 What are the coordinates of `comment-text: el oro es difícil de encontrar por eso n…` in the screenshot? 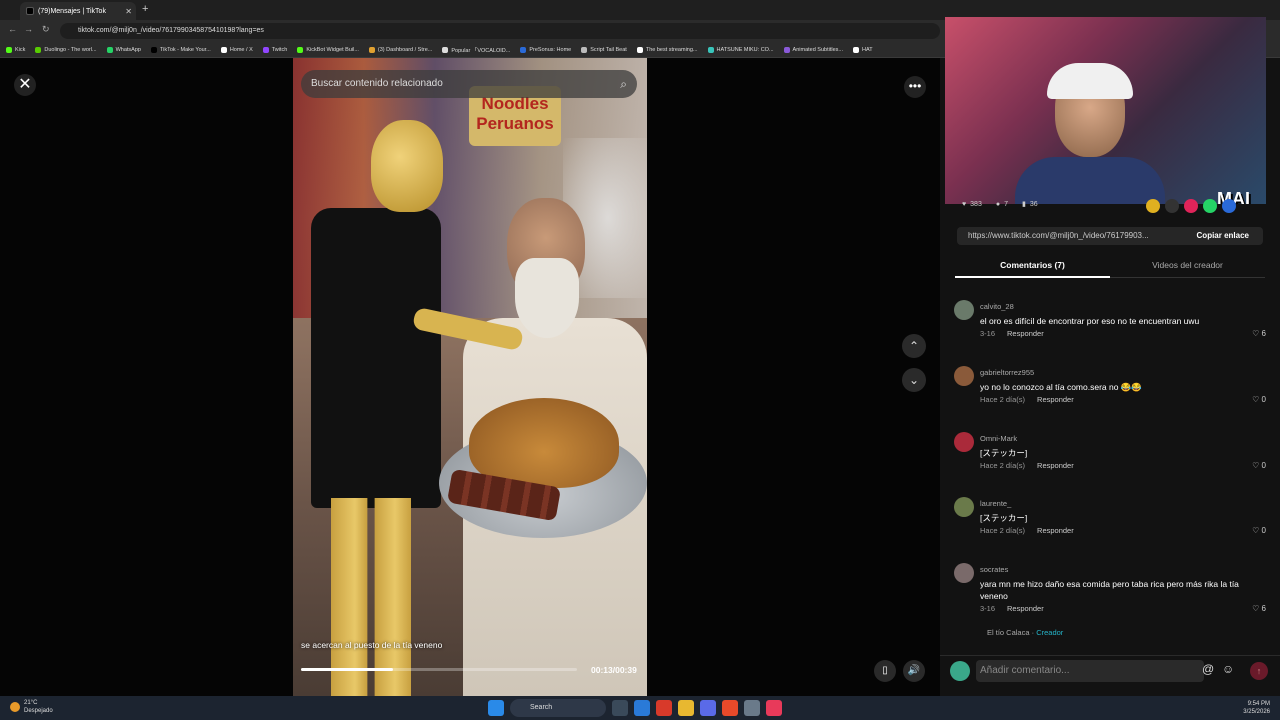 It's located at (1090, 321).